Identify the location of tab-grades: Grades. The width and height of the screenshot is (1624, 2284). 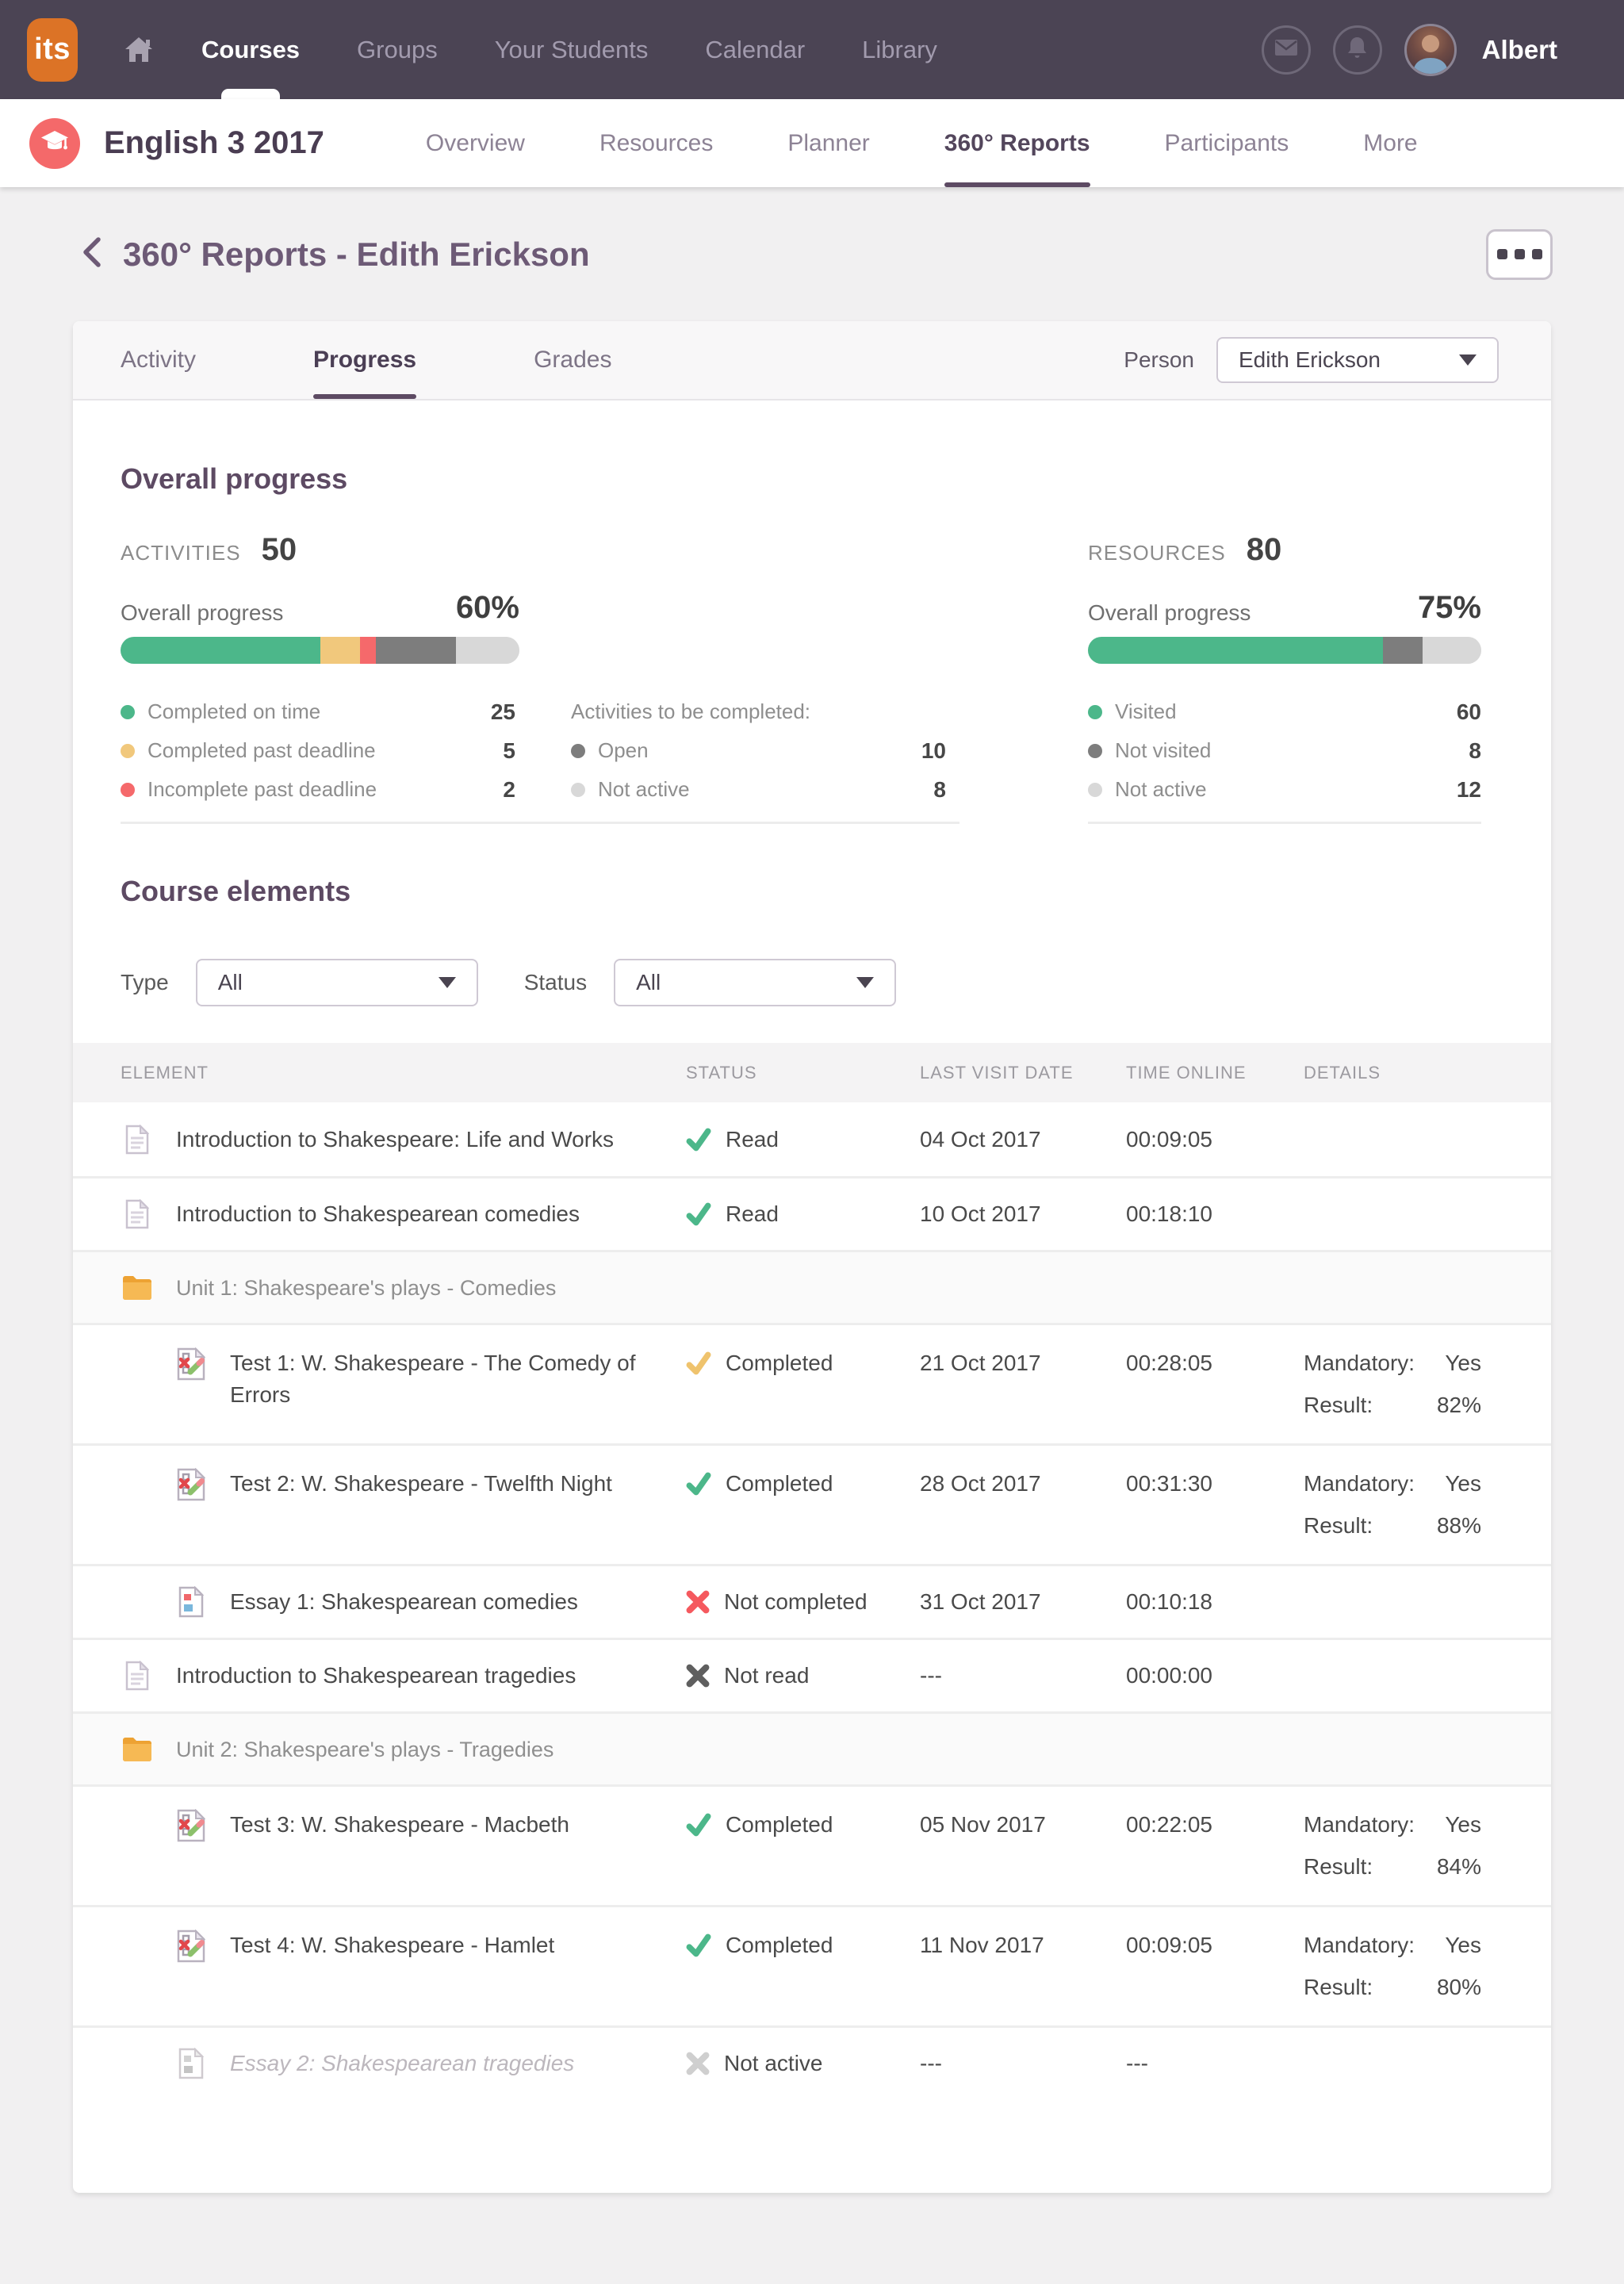
(572, 360).